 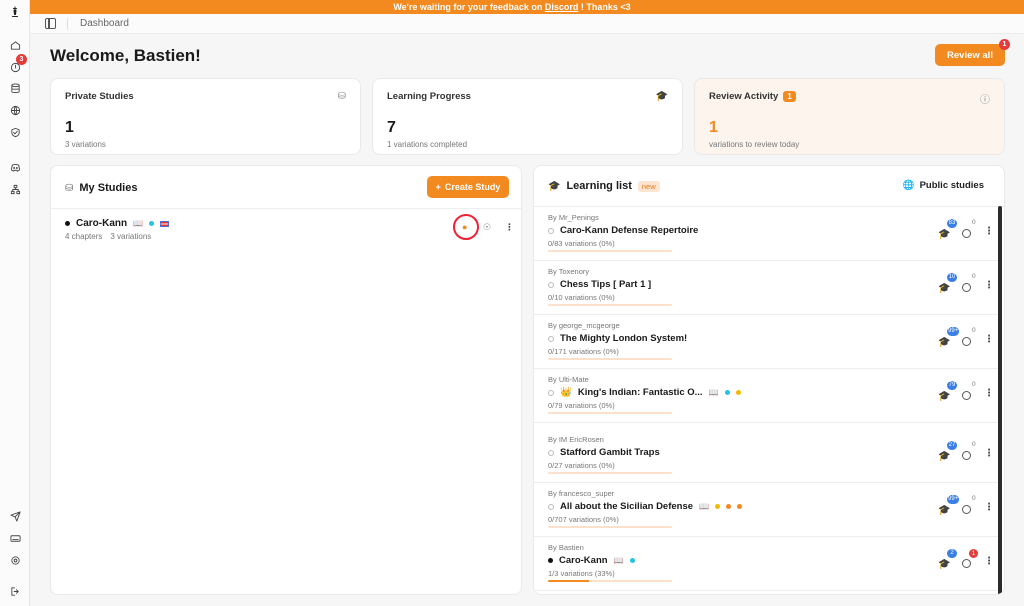 I want to click on review-activity-title: Review Activity 1, so click(x=752, y=96).